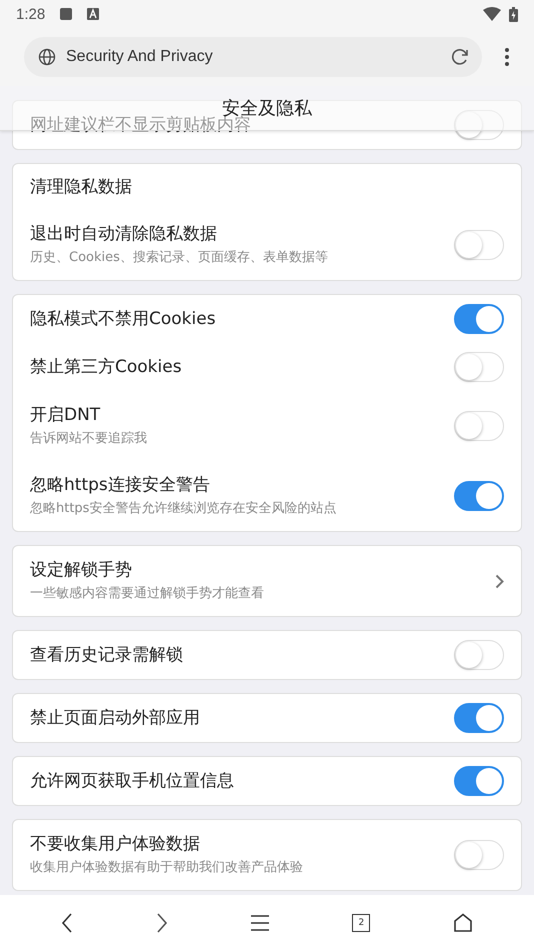  What do you see at coordinates (361, 923) in the screenshot?
I see `tab-count-button: 2` at bounding box center [361, 923].